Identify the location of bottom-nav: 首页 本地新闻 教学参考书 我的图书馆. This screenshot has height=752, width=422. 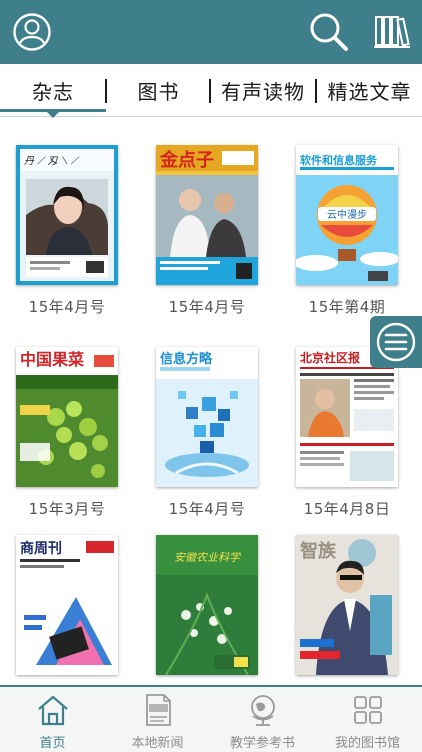
(211, 718).